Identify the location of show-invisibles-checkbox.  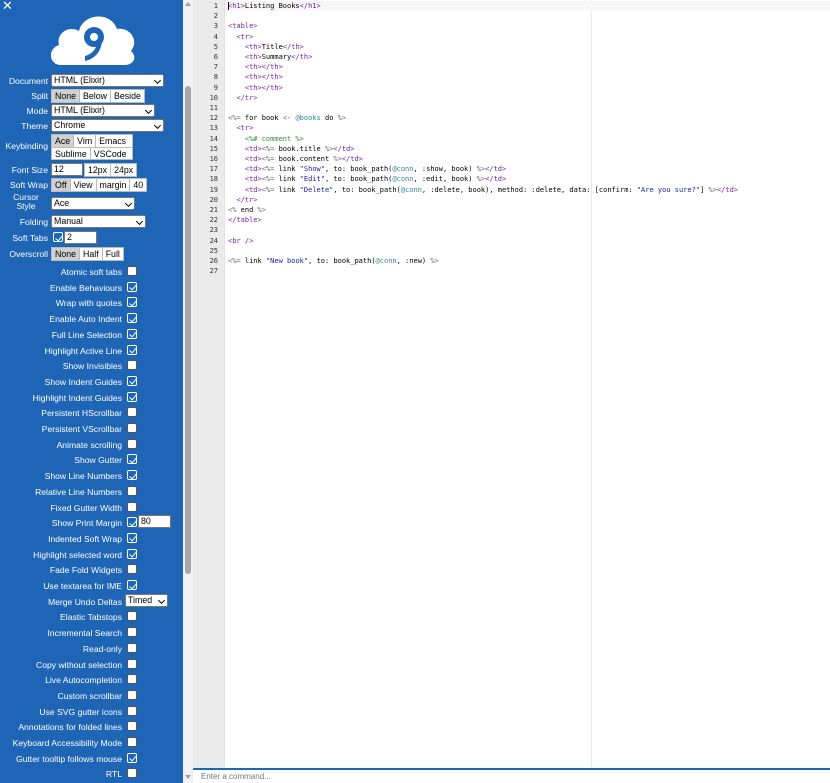
(132, 365).